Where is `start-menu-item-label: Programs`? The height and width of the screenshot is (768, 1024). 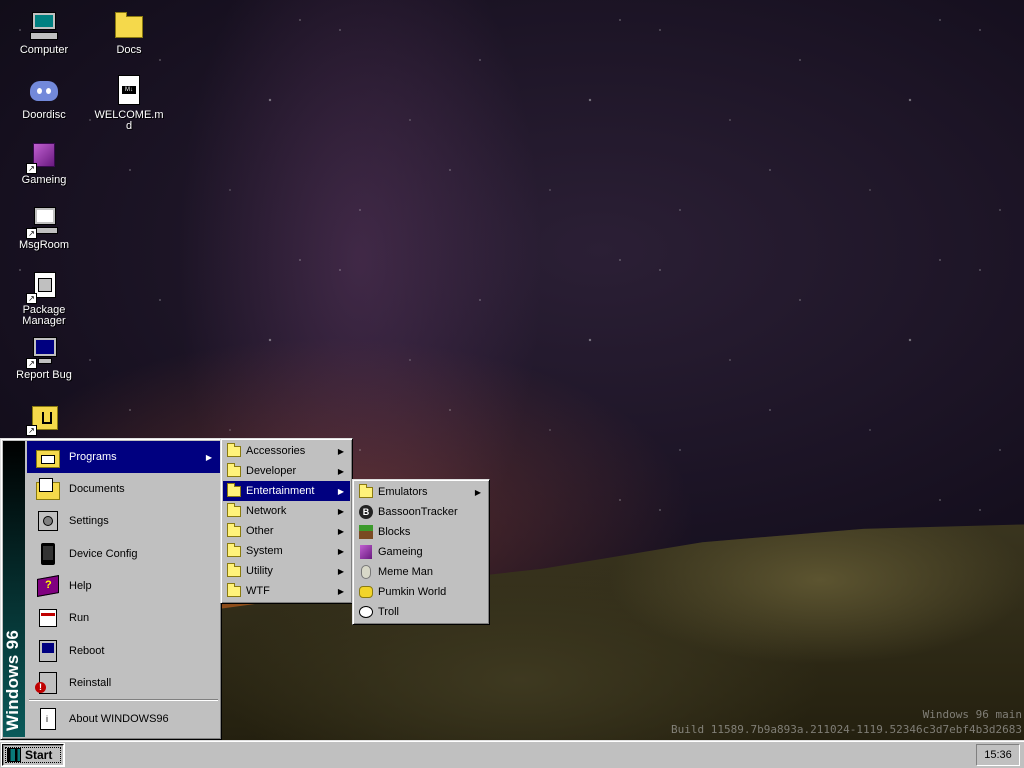 start-menu-item-label: Programs is located at coordinates (93, 457).